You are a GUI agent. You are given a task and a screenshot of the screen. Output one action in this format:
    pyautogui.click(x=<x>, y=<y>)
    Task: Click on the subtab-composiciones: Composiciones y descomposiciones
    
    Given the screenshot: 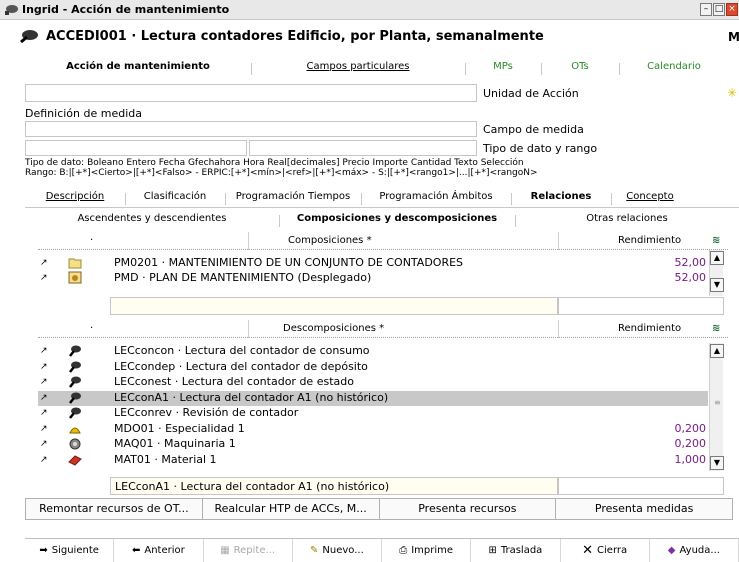 What is the action you would take?
    pyautogui.click(x=397, y=220)
    